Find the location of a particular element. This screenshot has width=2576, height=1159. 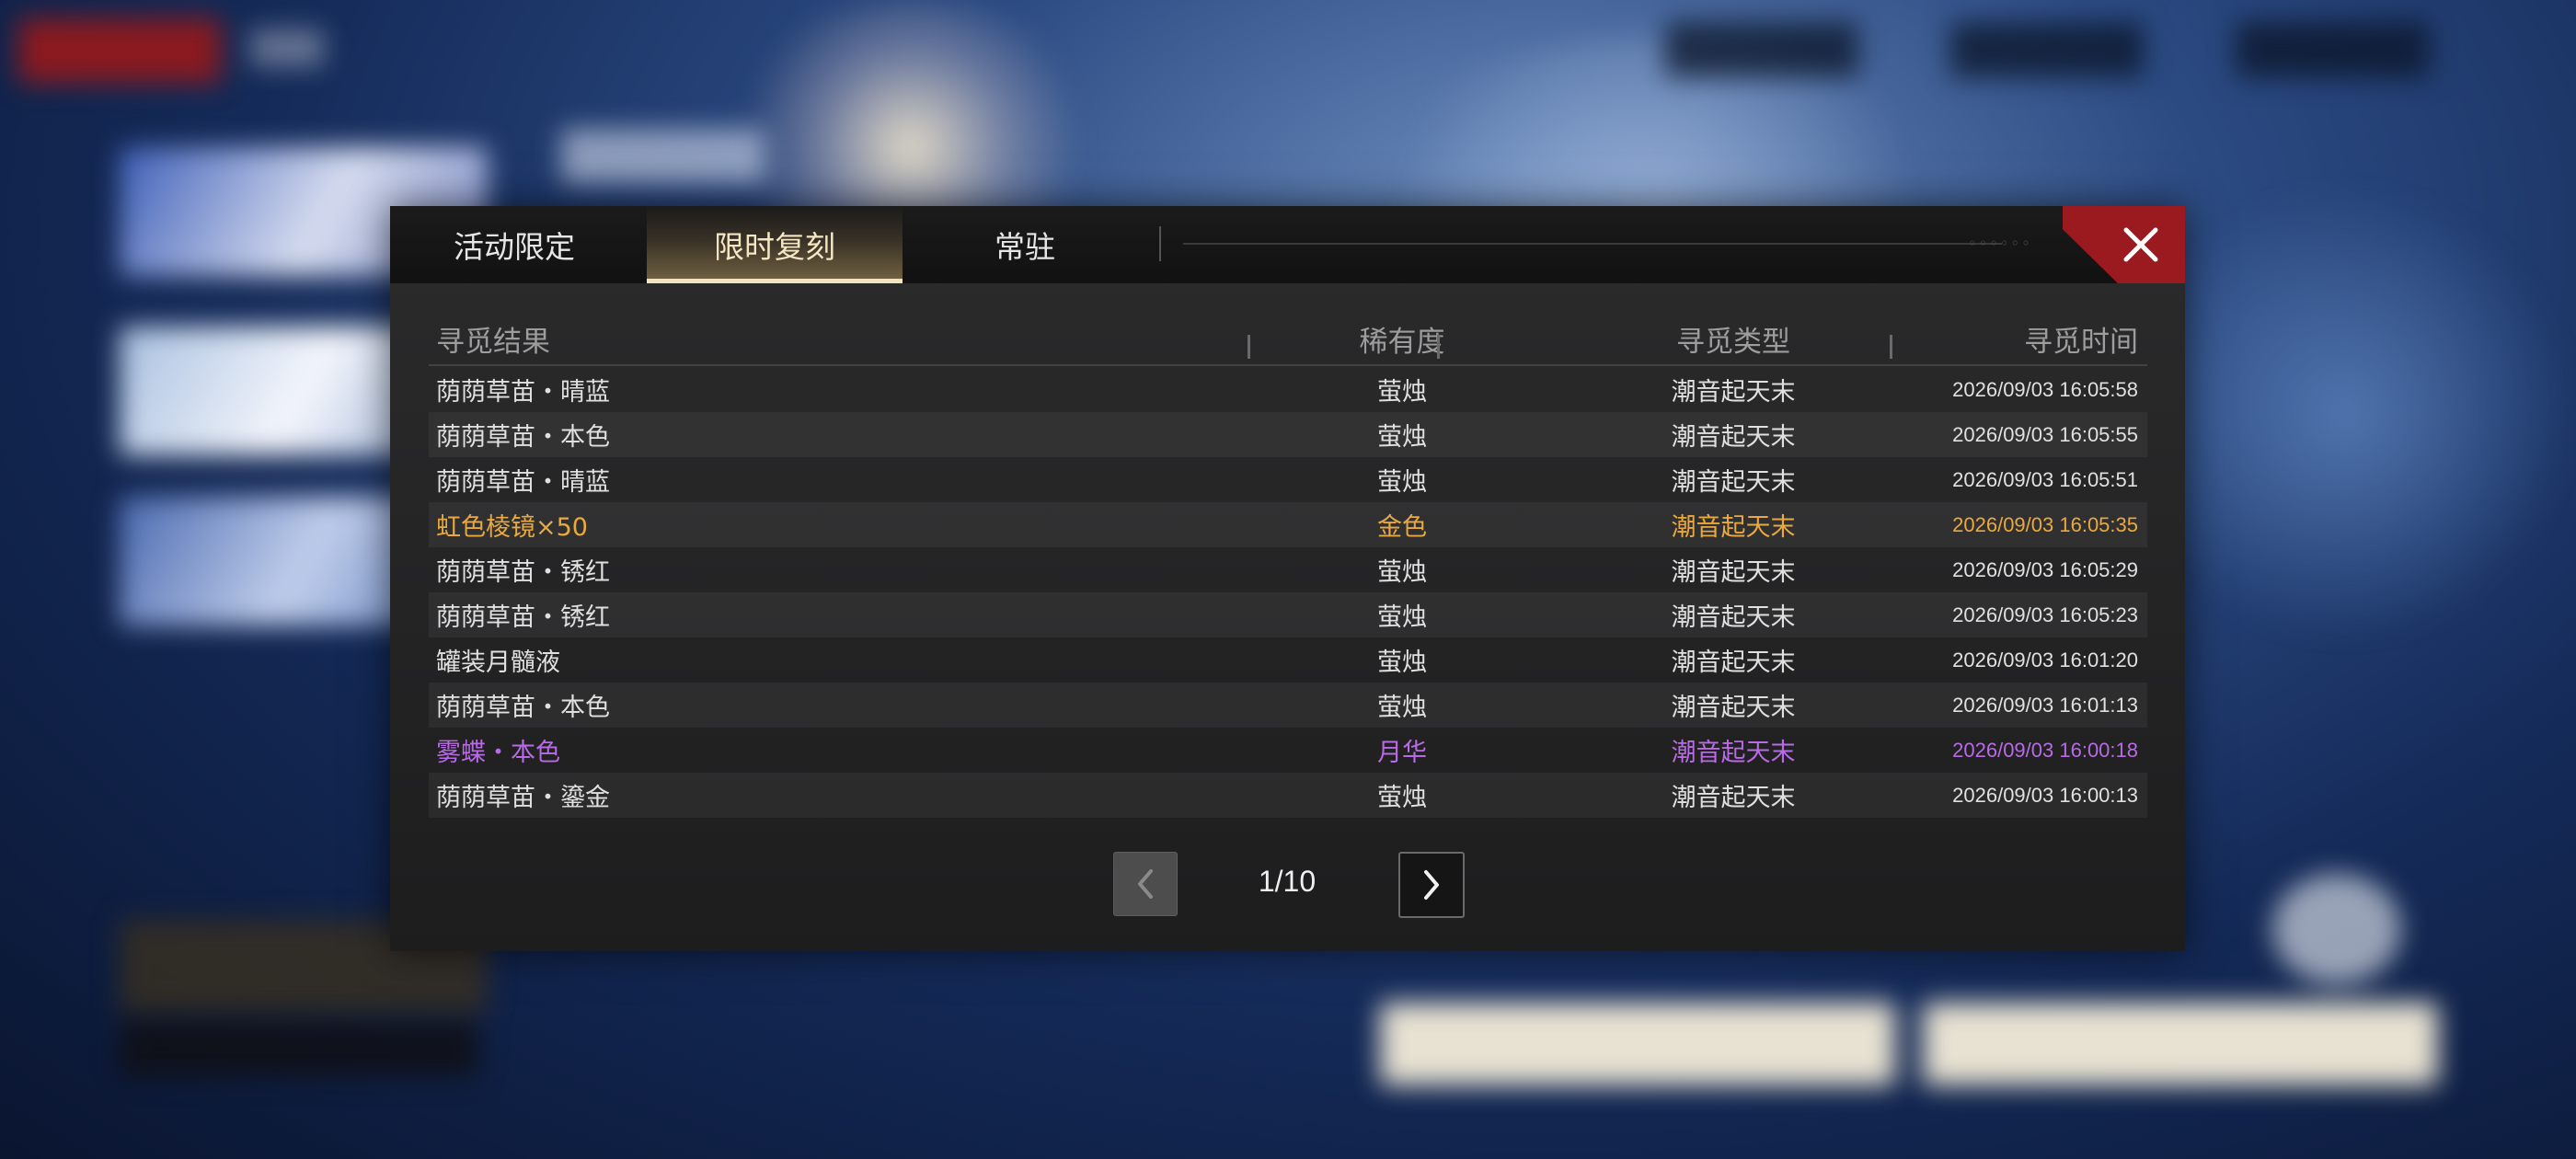

cell-result: 虹色棱镜×50 is located at coordinates (512, 527).